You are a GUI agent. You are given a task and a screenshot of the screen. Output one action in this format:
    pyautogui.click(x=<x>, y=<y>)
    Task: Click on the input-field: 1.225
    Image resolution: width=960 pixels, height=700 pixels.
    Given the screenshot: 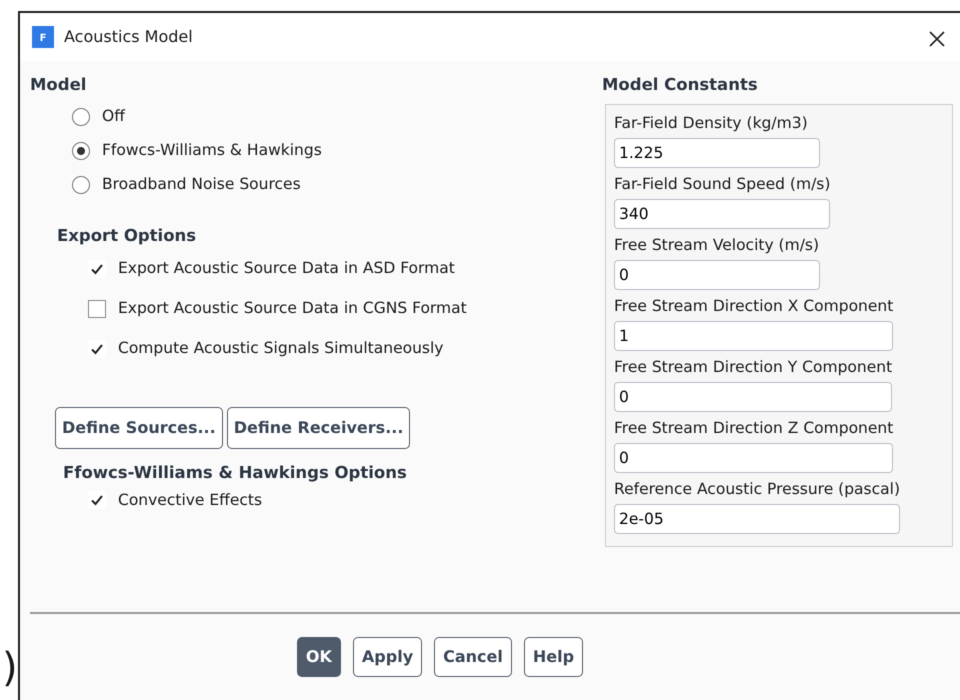 What is the action you would take?
    pyautogui.click(x=717, y=153)
    